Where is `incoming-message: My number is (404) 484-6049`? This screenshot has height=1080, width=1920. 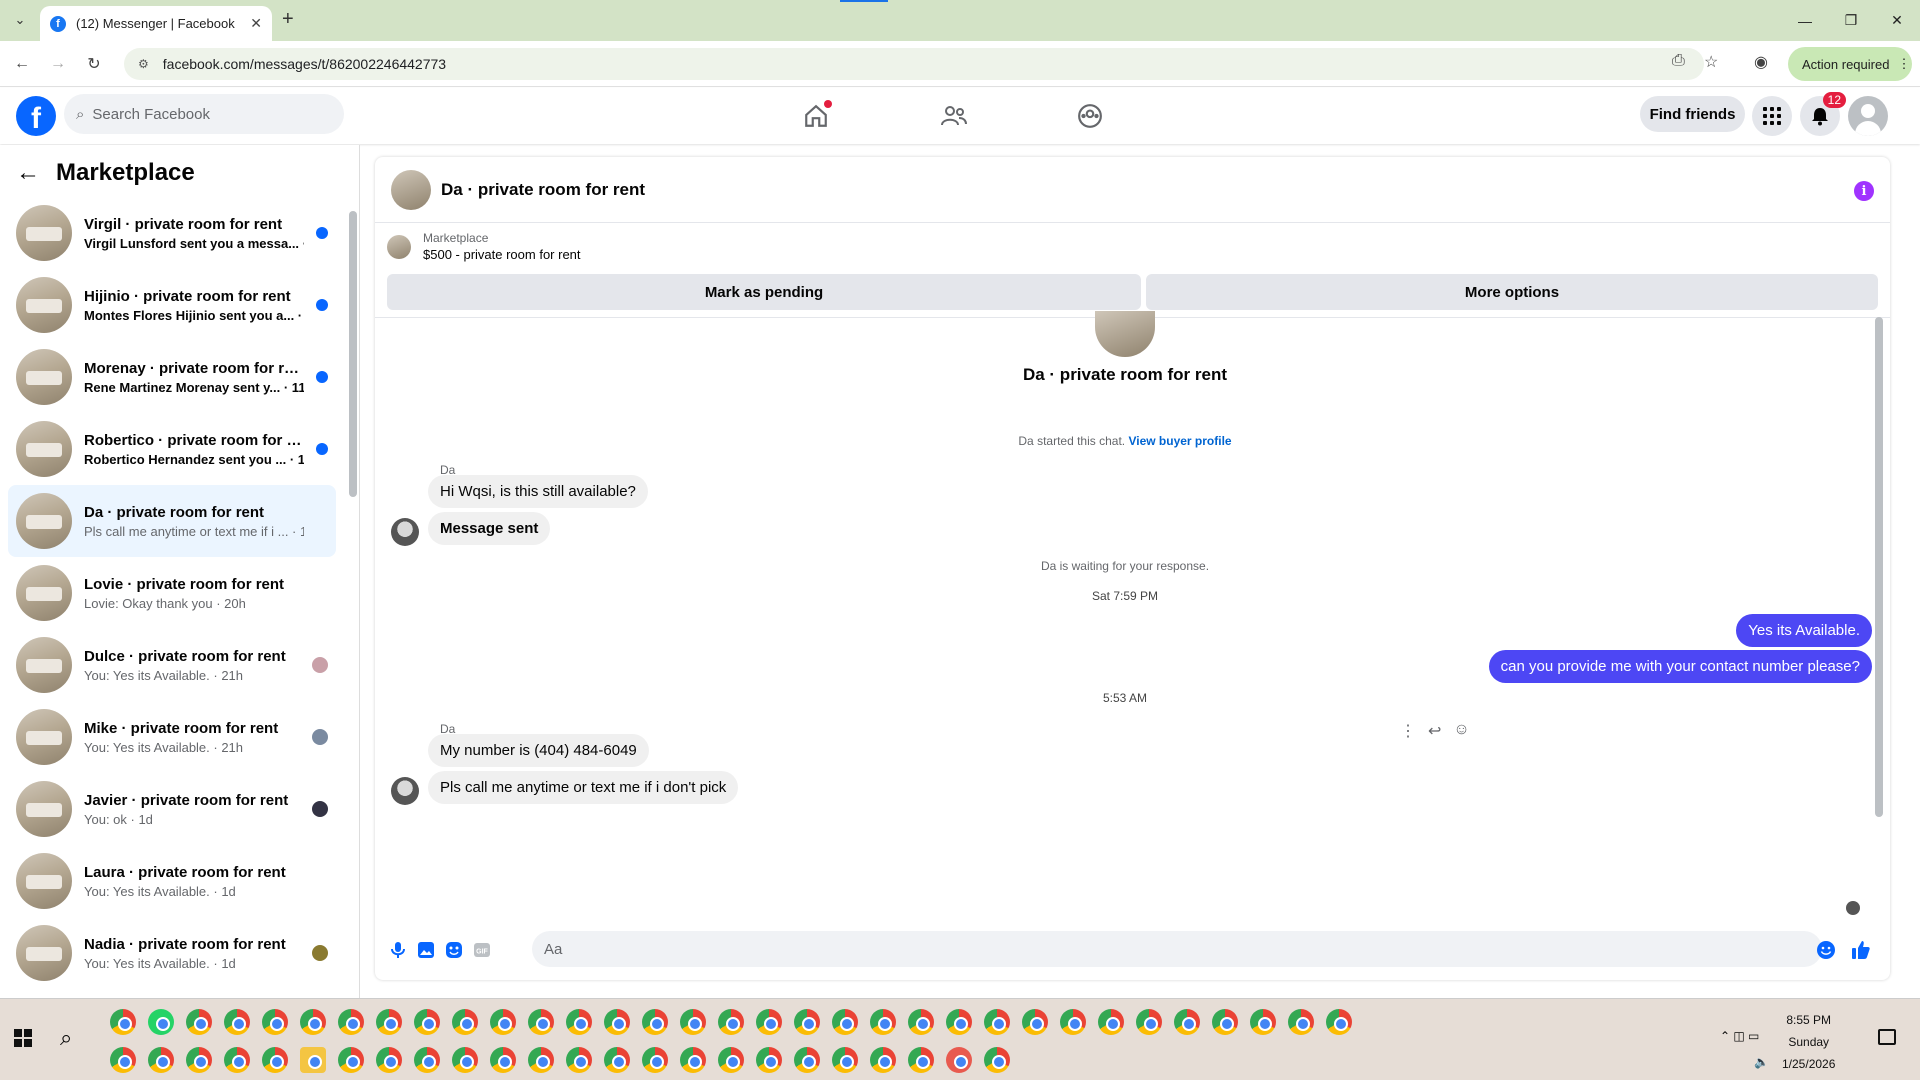 incoming-message: My number is (404) 484-6049 is located at coordinates (538, 750).